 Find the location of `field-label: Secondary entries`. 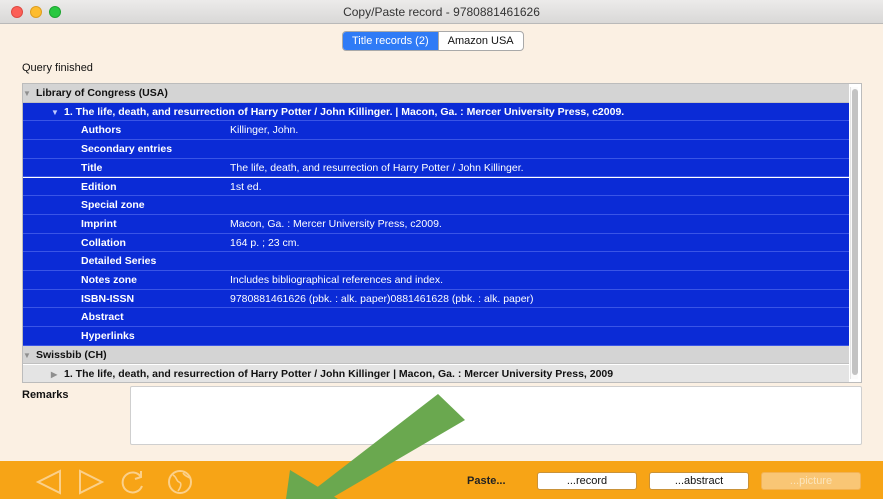

field-label: Secondary entries is located at coordinates (127, 149).